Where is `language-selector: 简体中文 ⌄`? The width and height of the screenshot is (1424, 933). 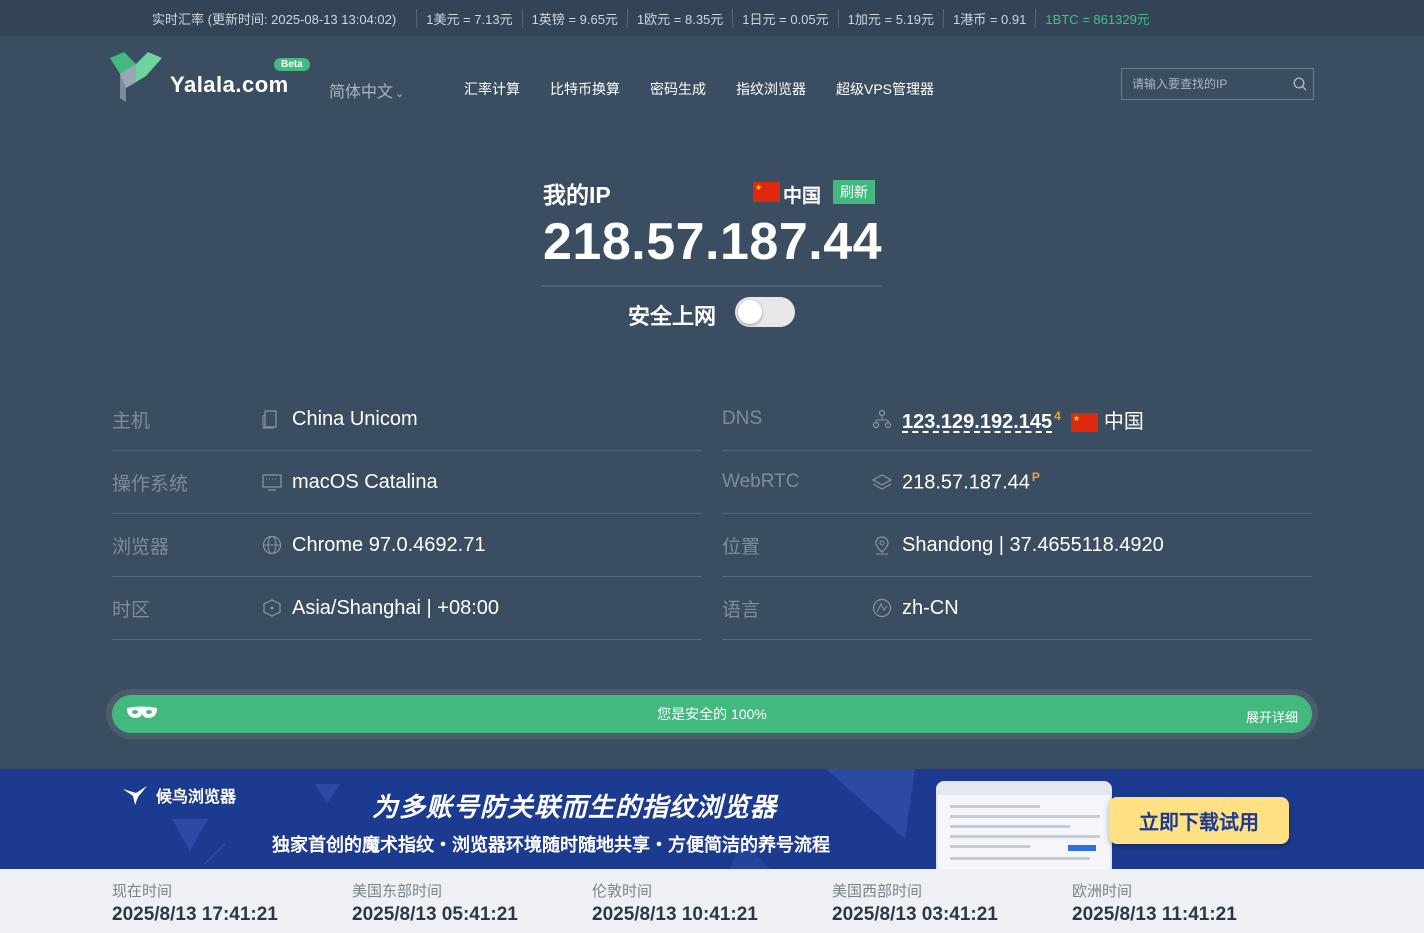
language-selector: 简体中文 ⌄ is located at coordinates (366, 90).